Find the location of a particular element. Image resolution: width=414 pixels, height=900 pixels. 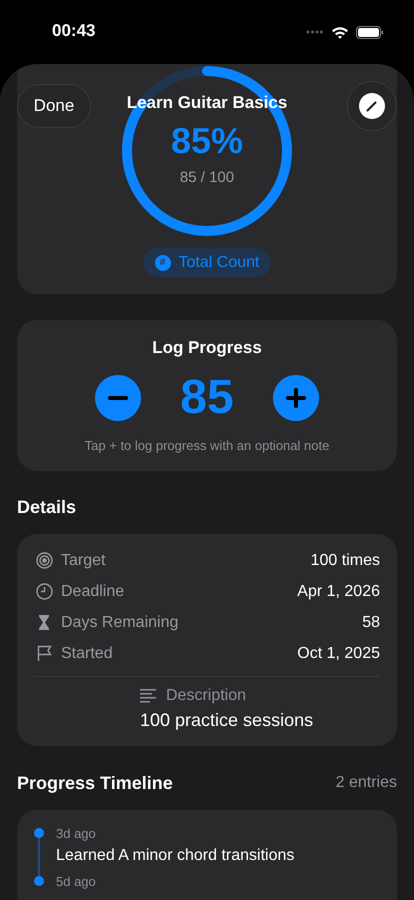

log-hint: Tap + to log progress with an optional note is located at coordinates (207, 445).